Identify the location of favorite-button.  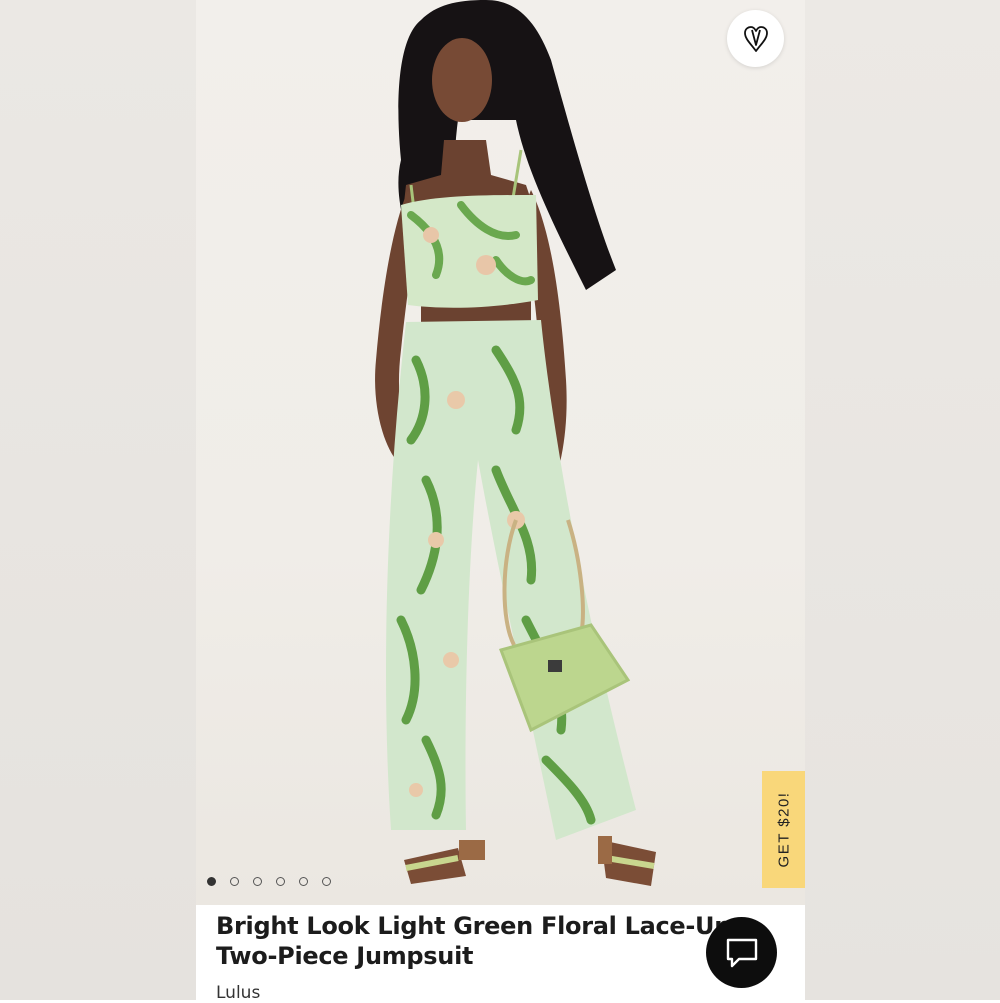
(755, 38).